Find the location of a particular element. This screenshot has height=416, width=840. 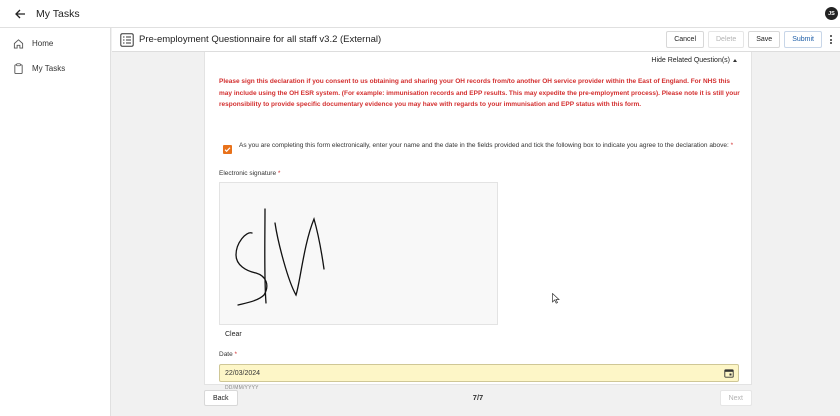

page-indicator: 7/7 is located at coordinates (478, 397).